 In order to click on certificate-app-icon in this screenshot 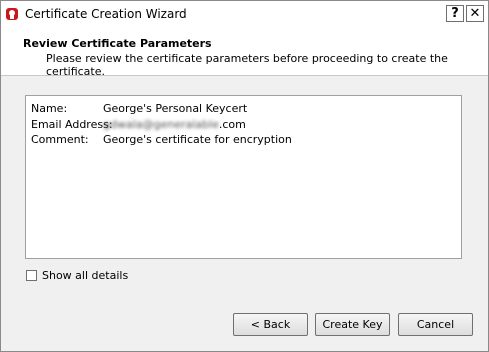, I will do `click(12, 14)`.